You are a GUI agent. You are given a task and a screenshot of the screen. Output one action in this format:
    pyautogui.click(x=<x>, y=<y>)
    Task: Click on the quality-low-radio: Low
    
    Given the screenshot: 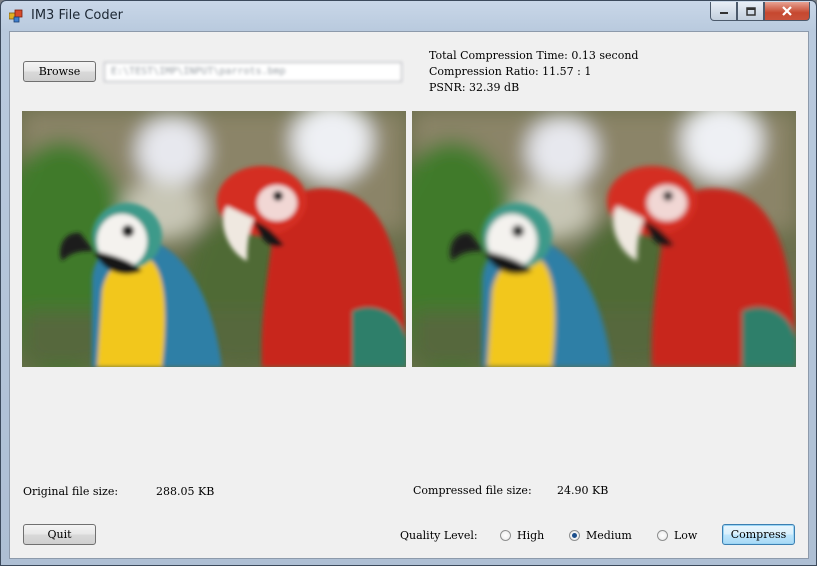 What is the action you would take?
    pyautogui.click(x=677, y=535)
    